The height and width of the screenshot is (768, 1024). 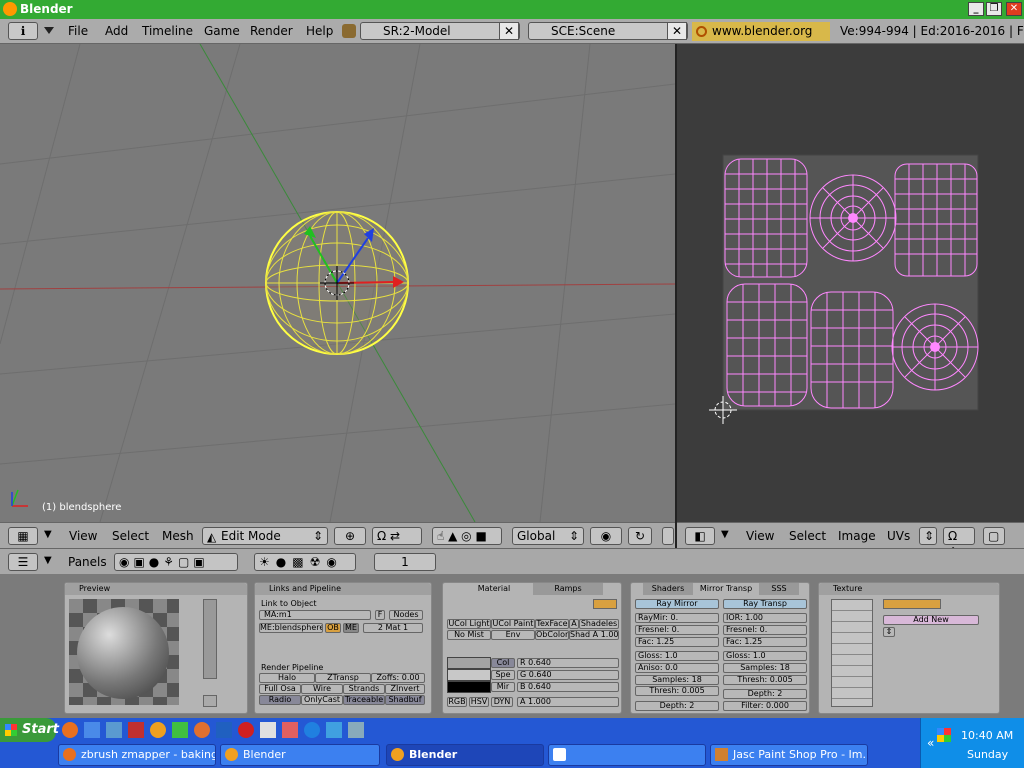 I want to click on frame-number-field: 1, so click(x=405, y=562).